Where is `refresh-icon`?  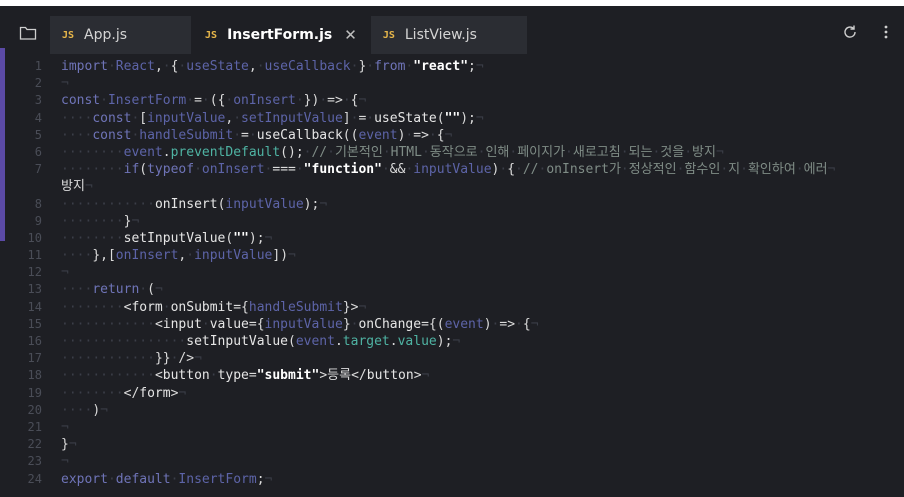 refresh-icon is located at coordinates (850, 32).